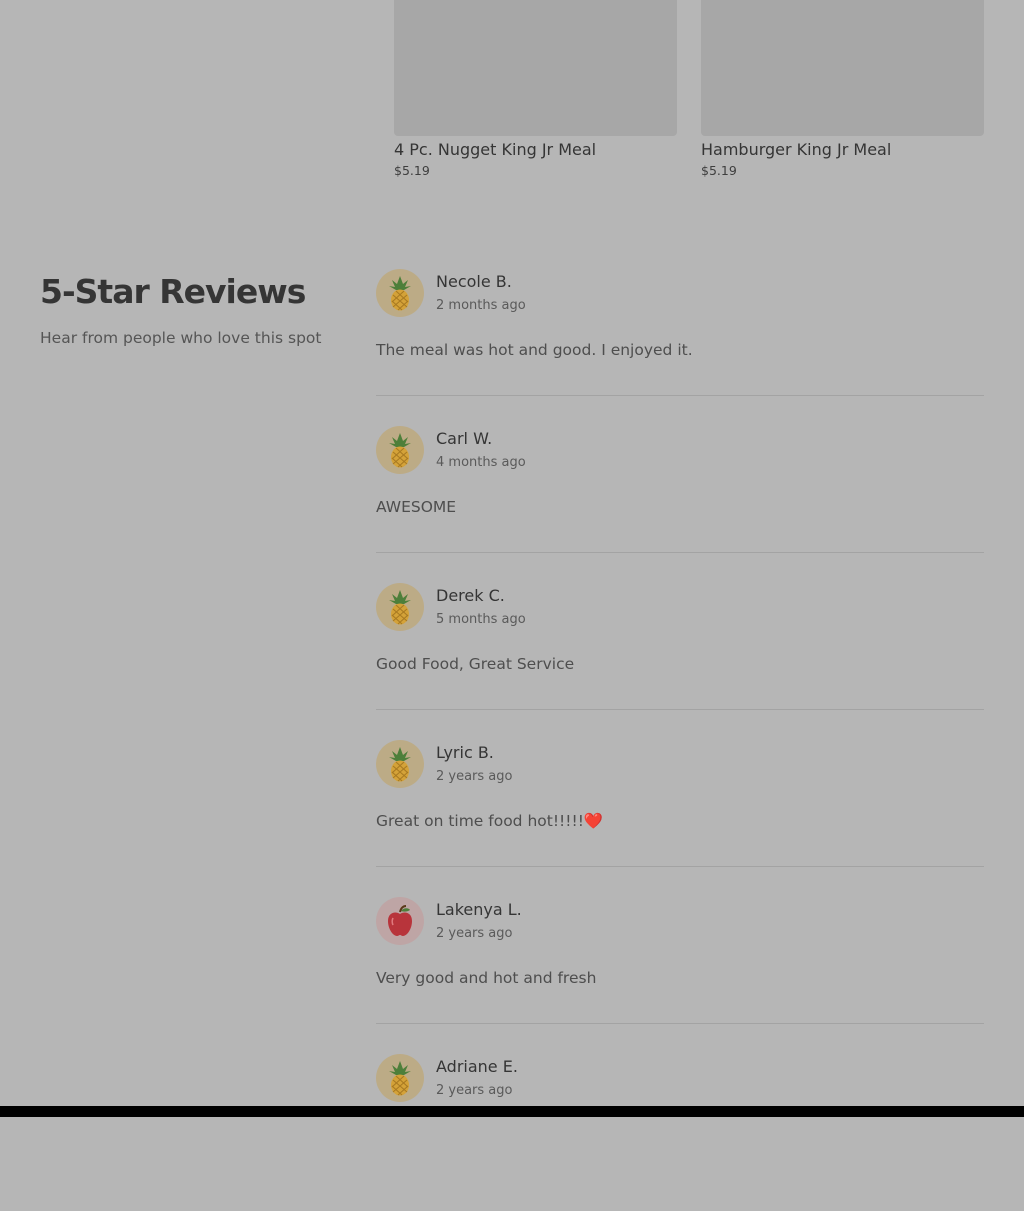 The height and width of the screenshot is (1211, 1024). What do you see at coordinates (477, 1066) in the screenshot?
I see `reviewer-name: Adriane E.` at bounding box center [477, 1066].